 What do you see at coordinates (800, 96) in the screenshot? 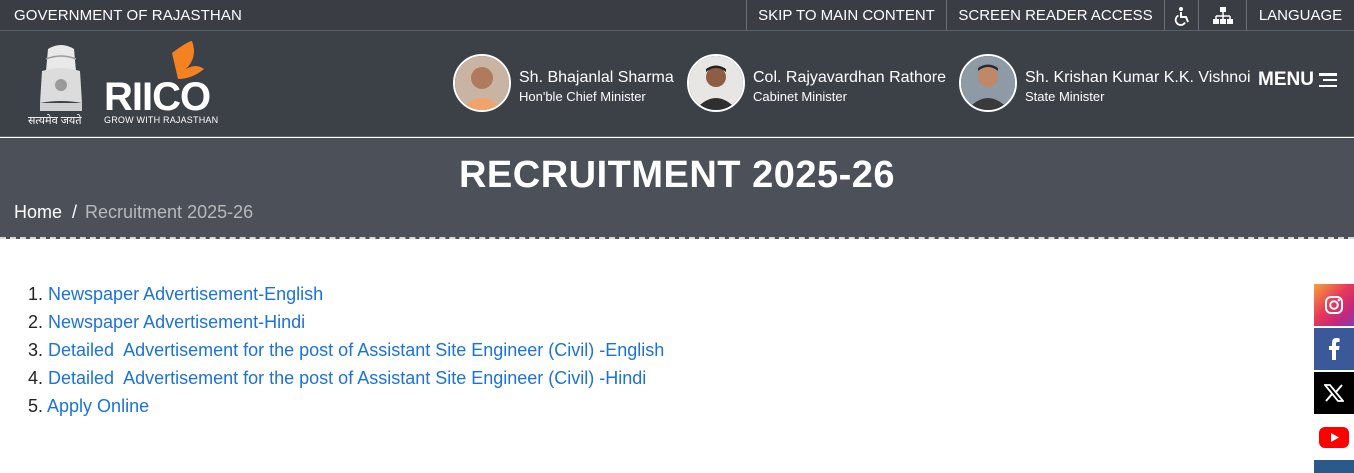
I see `minister-role: Cabinet Minister` at bounding box center [800, 96].